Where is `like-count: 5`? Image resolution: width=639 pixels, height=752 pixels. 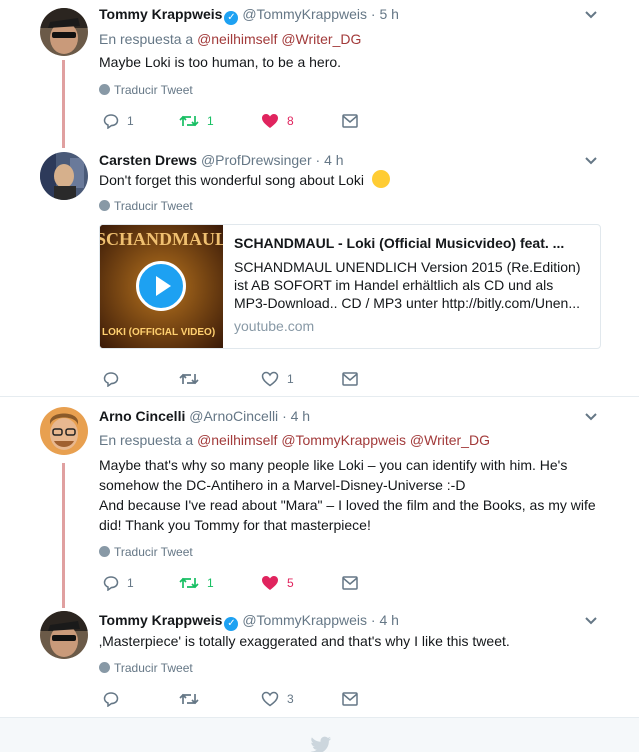
like-count: 5 is located at coordinates (290, 583).